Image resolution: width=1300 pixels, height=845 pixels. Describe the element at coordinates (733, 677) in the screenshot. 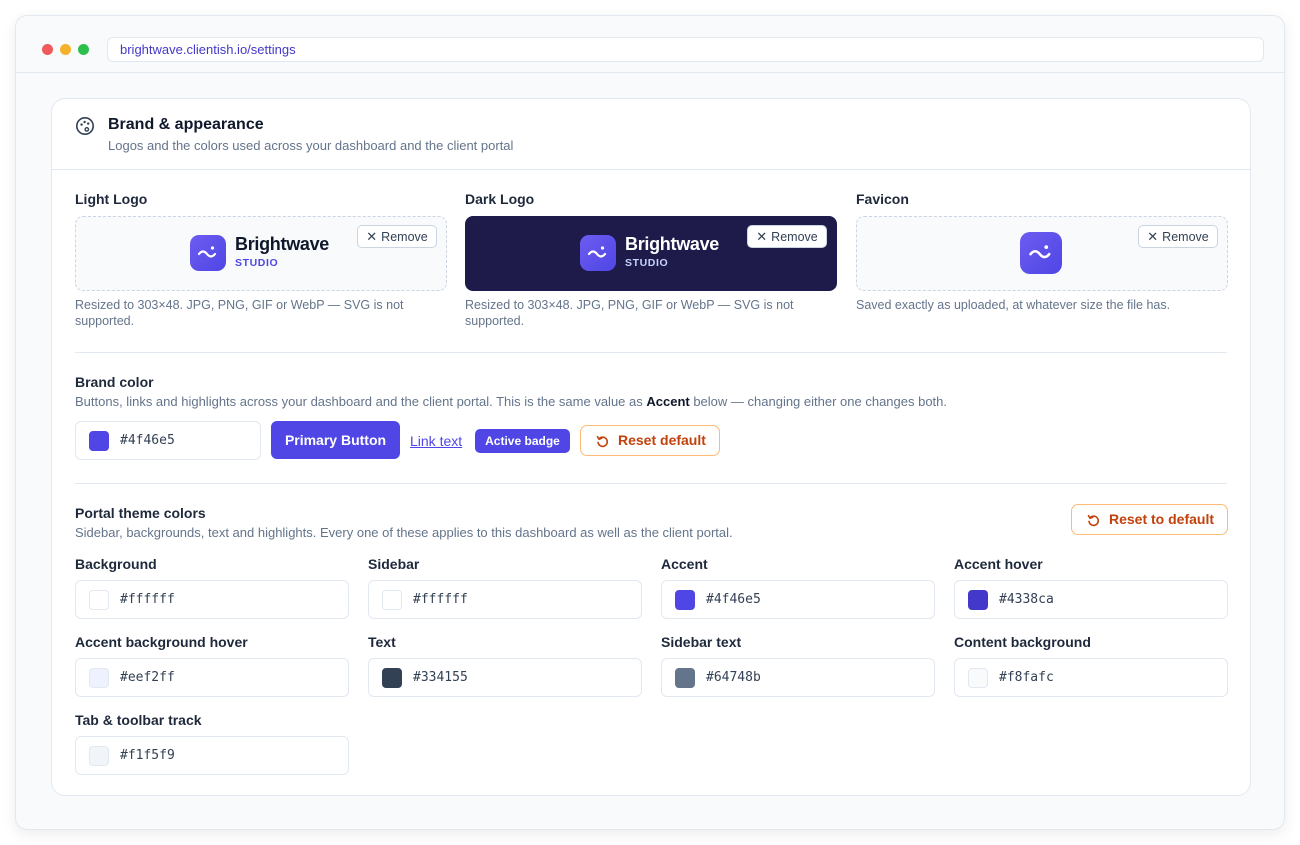

I see `hex-value: #64748b` at that location.